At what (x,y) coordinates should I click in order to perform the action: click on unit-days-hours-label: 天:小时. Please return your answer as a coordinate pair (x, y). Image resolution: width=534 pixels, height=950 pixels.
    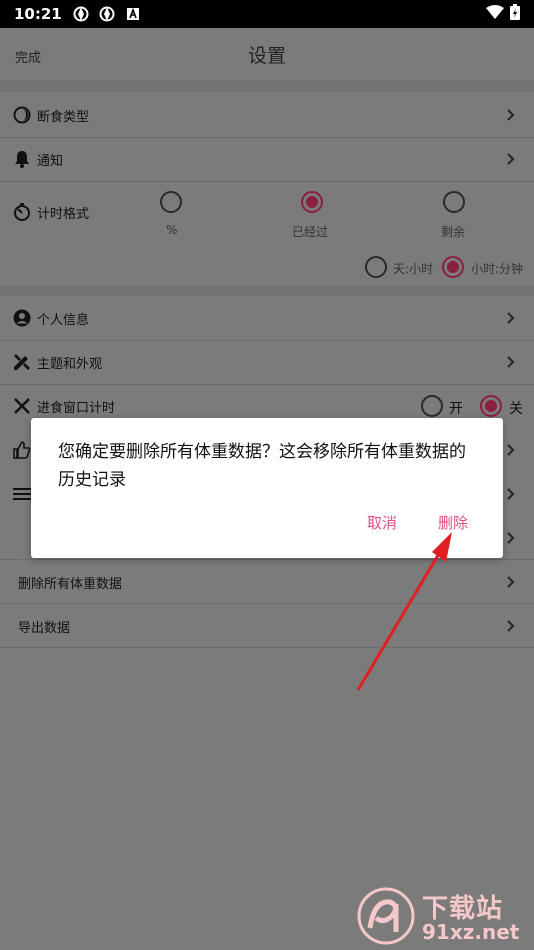
    Looking at the image, I should click on (413, 269).